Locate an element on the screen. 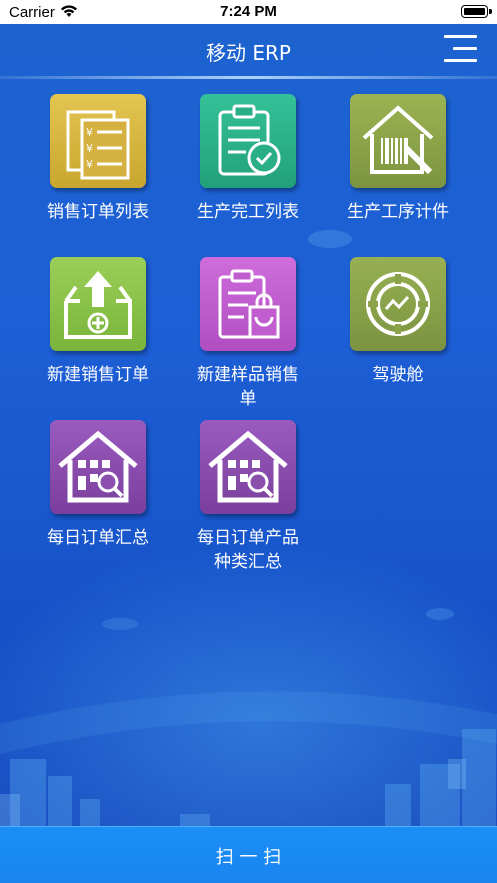 Image resolution: width=497 pixels, height=883 pixels. new-sales-order-icon is located at coordinates (98, 304).